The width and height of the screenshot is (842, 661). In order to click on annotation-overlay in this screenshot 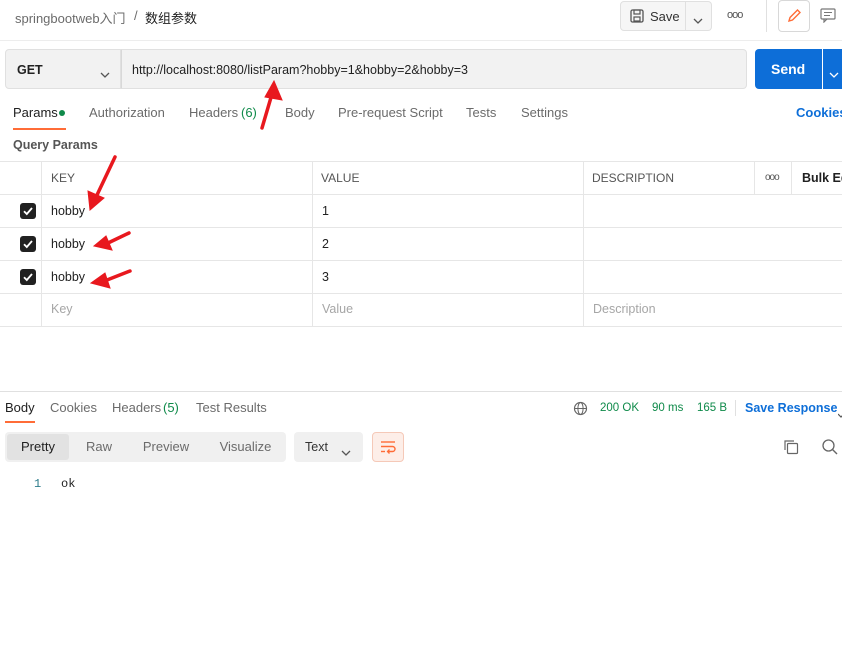, I will do `click(185, 184)`.